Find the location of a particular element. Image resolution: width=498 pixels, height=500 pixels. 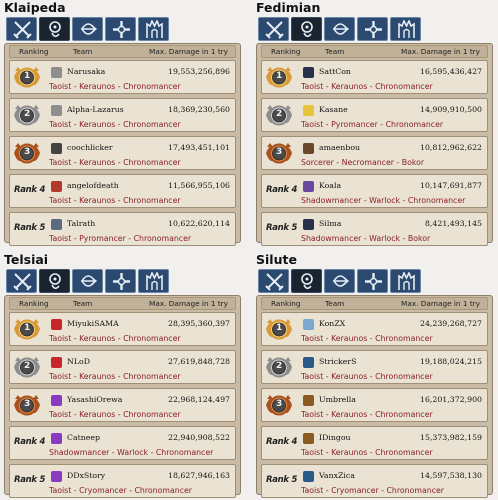

panel-title: Silute is located at coordinates (276, 259).